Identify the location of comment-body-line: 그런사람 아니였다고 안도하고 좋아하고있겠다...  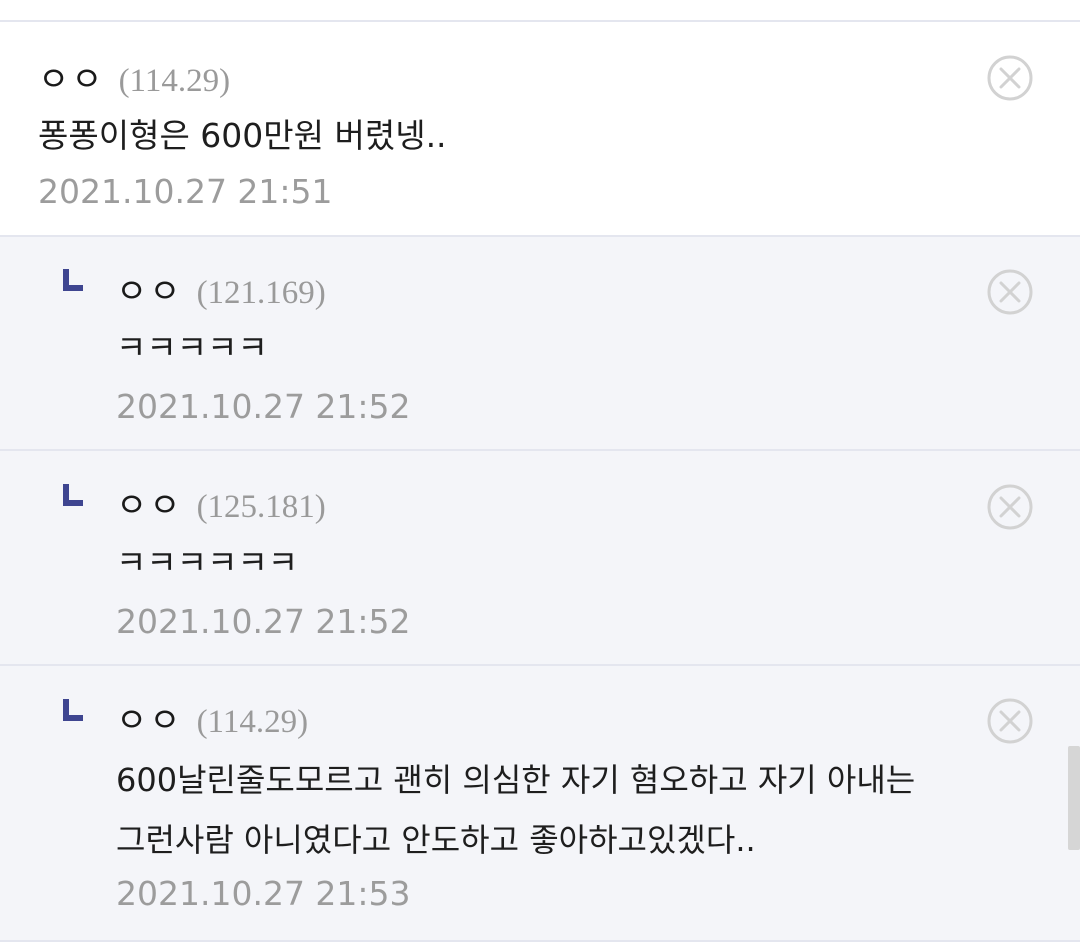
(436, 840).